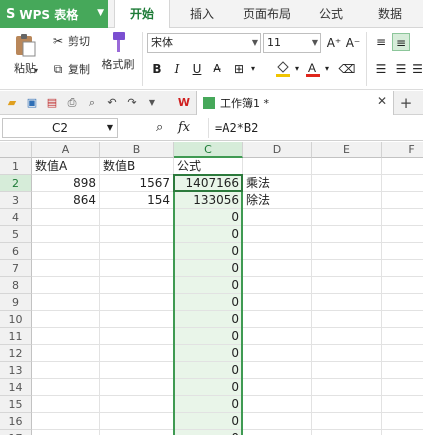 The image size is (423, 435). What do you see at coordinates (66, 353) in the screenshot?
I see `cell-a12` at bounding box center [66, 353].